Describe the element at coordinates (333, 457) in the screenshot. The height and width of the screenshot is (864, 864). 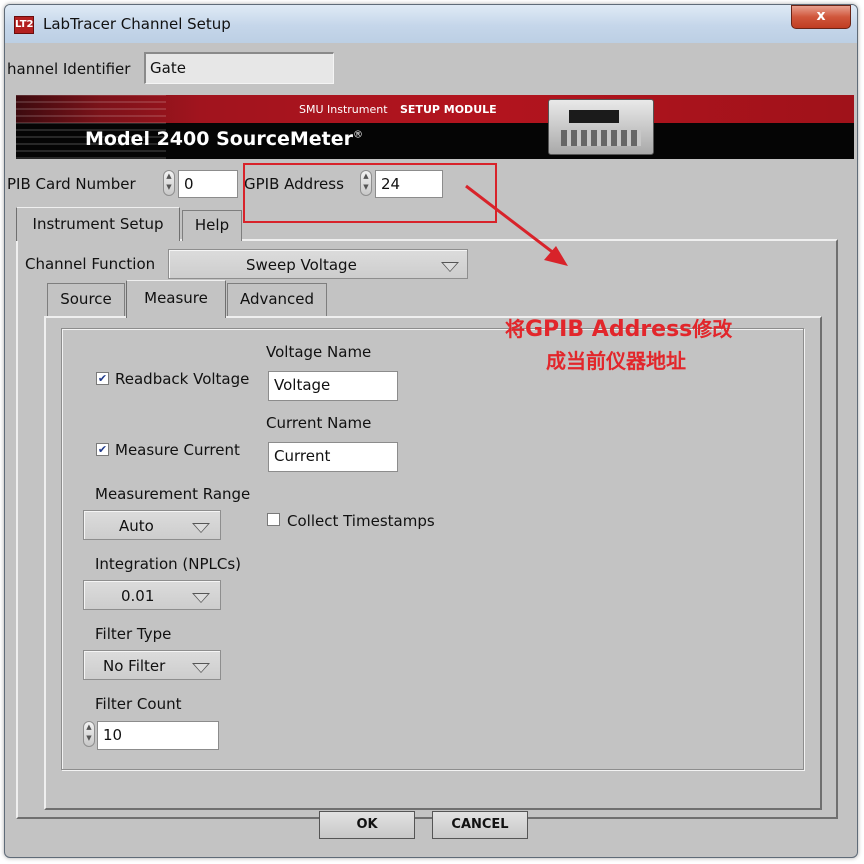
I see `current-name-input: Current` at that location.